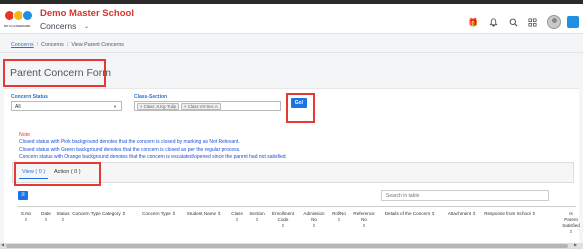  Describe the element at coordinates (115, 106) in the screenshot. I see `caret-down-icon: ▼` at that location.